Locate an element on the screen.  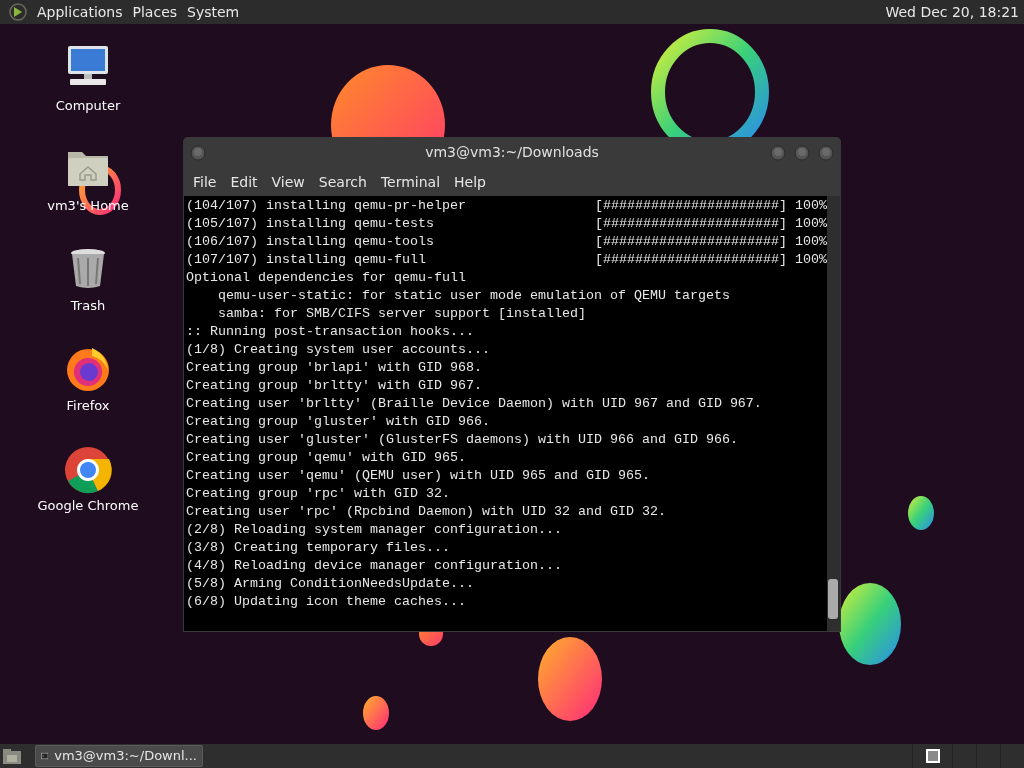
terminal-line: Creating user 'brltty' (Braille Device Daemon) with UID 967 and GID 967. is located at coordinates (474, 404).